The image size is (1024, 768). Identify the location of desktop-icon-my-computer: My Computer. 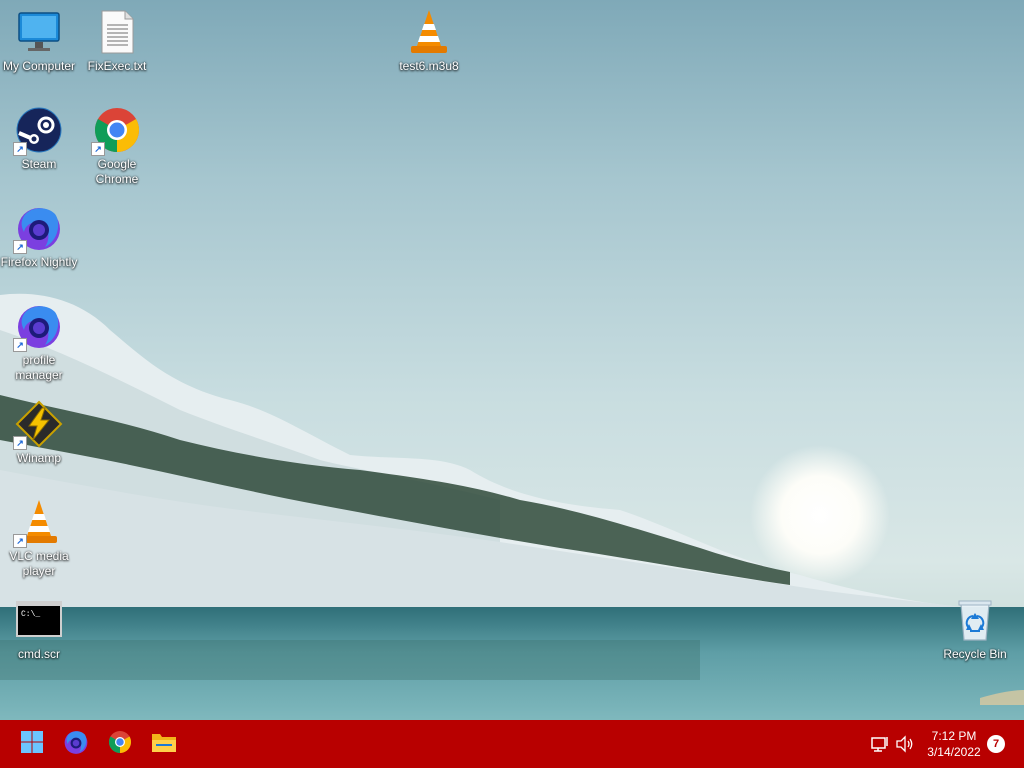
(39, 41).